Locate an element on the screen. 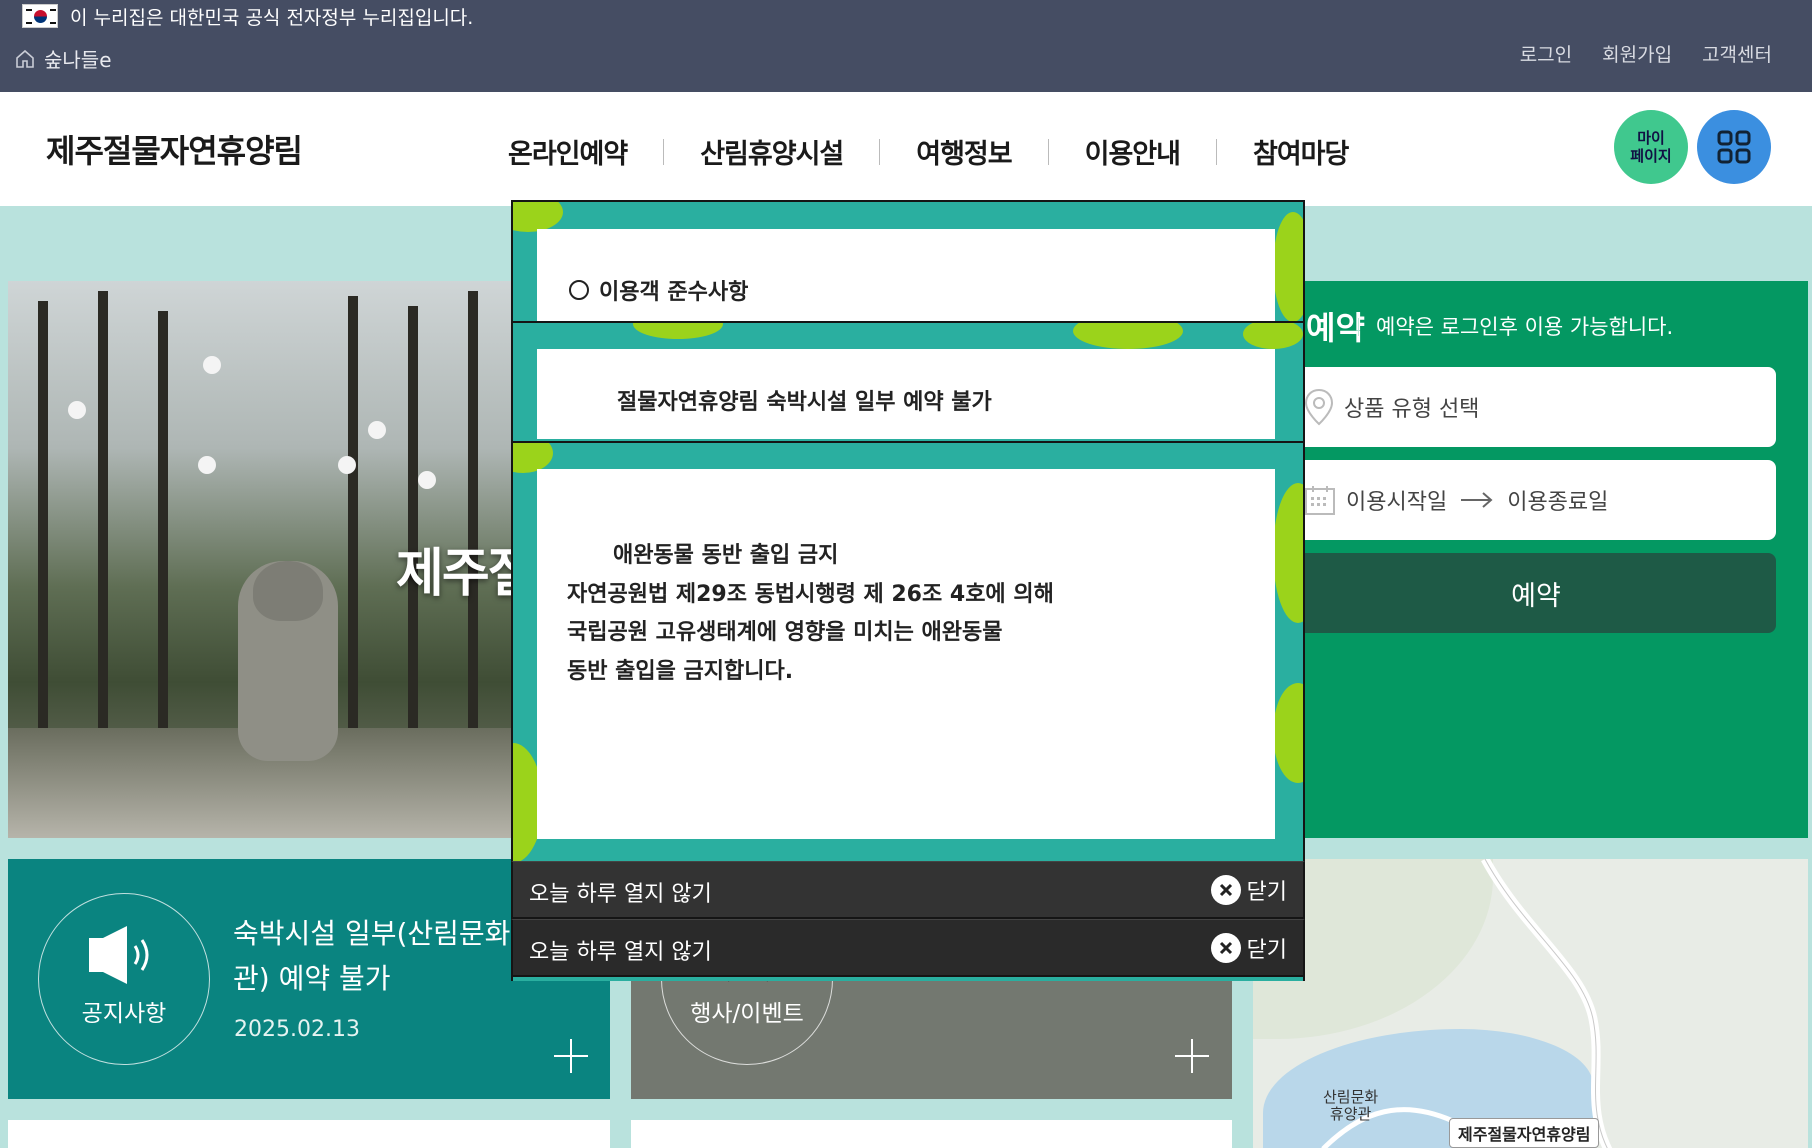 This screenshot has width=1812, height=1148. all-menu-button is located at coordinates (1734, 147).